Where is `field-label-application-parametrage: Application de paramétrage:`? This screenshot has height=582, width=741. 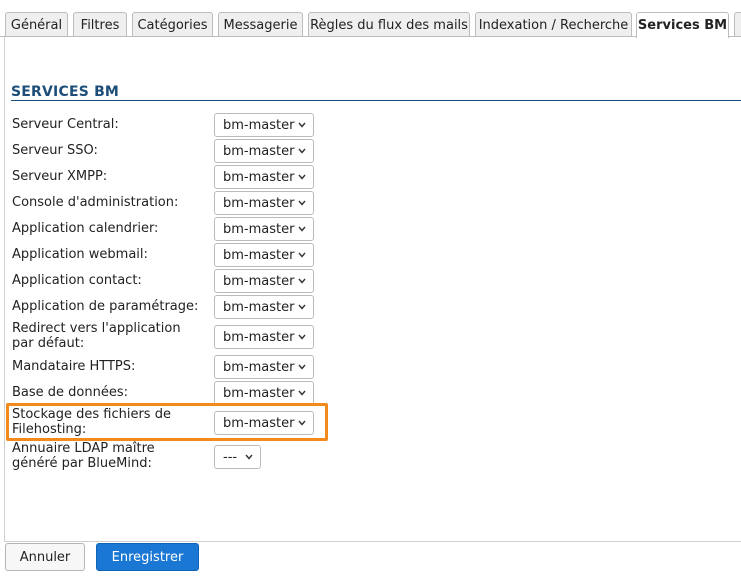 field-label-application-parametrage: Application de paramétrage: is located at coordinates (105, 306).